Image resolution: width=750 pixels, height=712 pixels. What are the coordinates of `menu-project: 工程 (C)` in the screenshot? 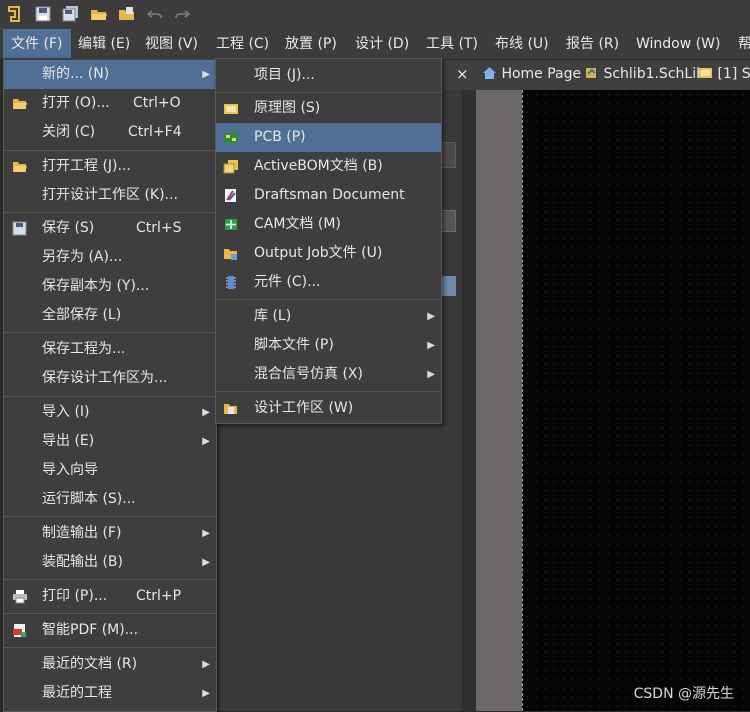 It's located at (242, 44).